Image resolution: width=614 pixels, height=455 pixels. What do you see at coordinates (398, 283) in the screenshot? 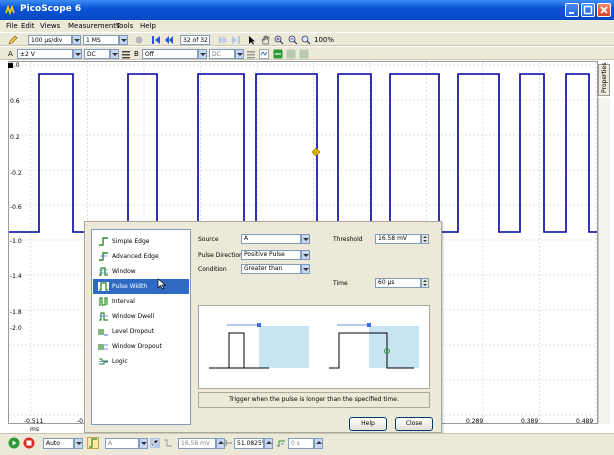
I see `time-input: 60 μs` at bounding box center [398, 283].